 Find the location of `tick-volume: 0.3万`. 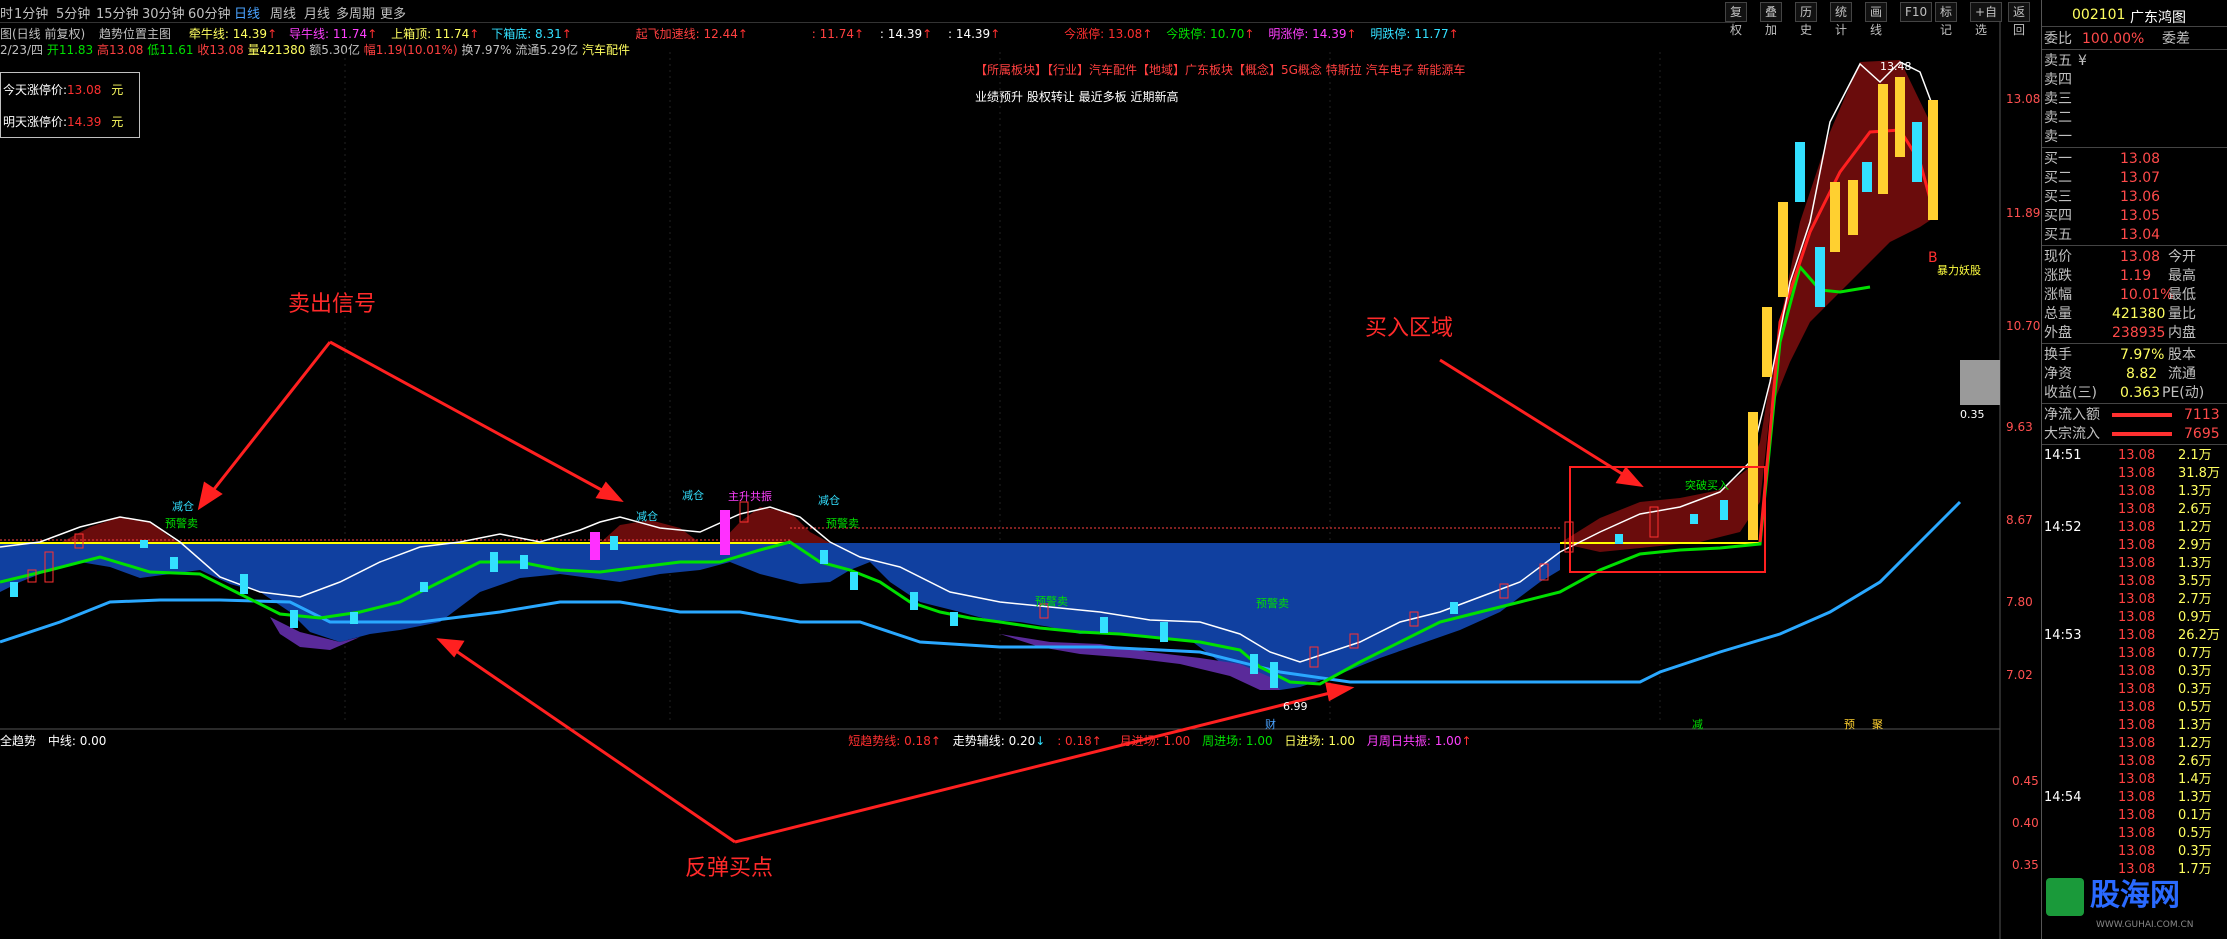

tick-volume: 0.3万 is located at coordinates (2195, 689).